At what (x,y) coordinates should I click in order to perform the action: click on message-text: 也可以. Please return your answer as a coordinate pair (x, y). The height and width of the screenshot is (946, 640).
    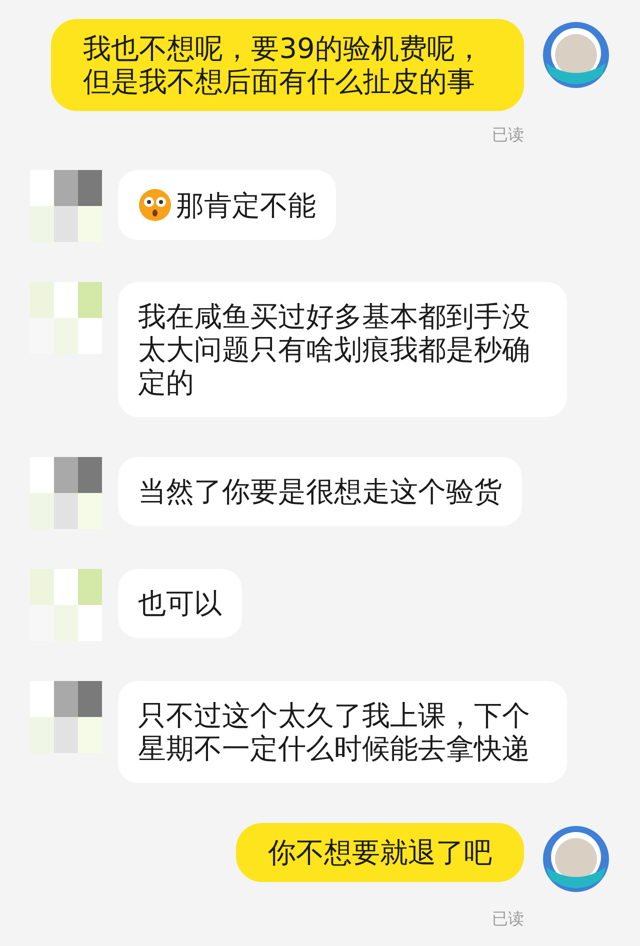
    Looking at the image, I should click on (180, 603).